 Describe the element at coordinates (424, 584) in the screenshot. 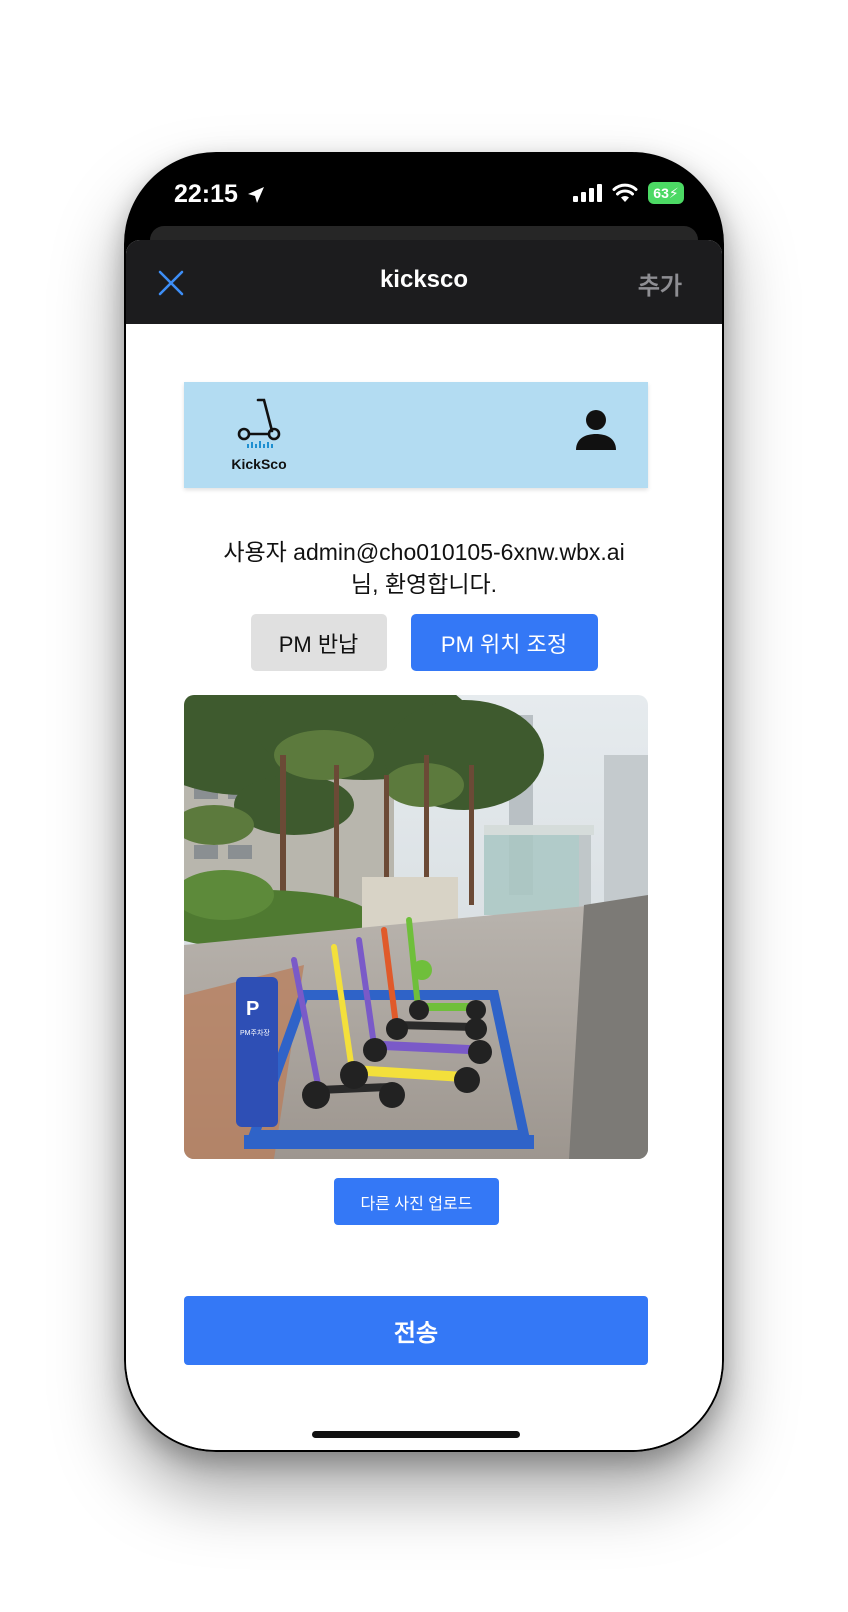

I see `welcome-line-2: 님, 환영합니다.` at that location.